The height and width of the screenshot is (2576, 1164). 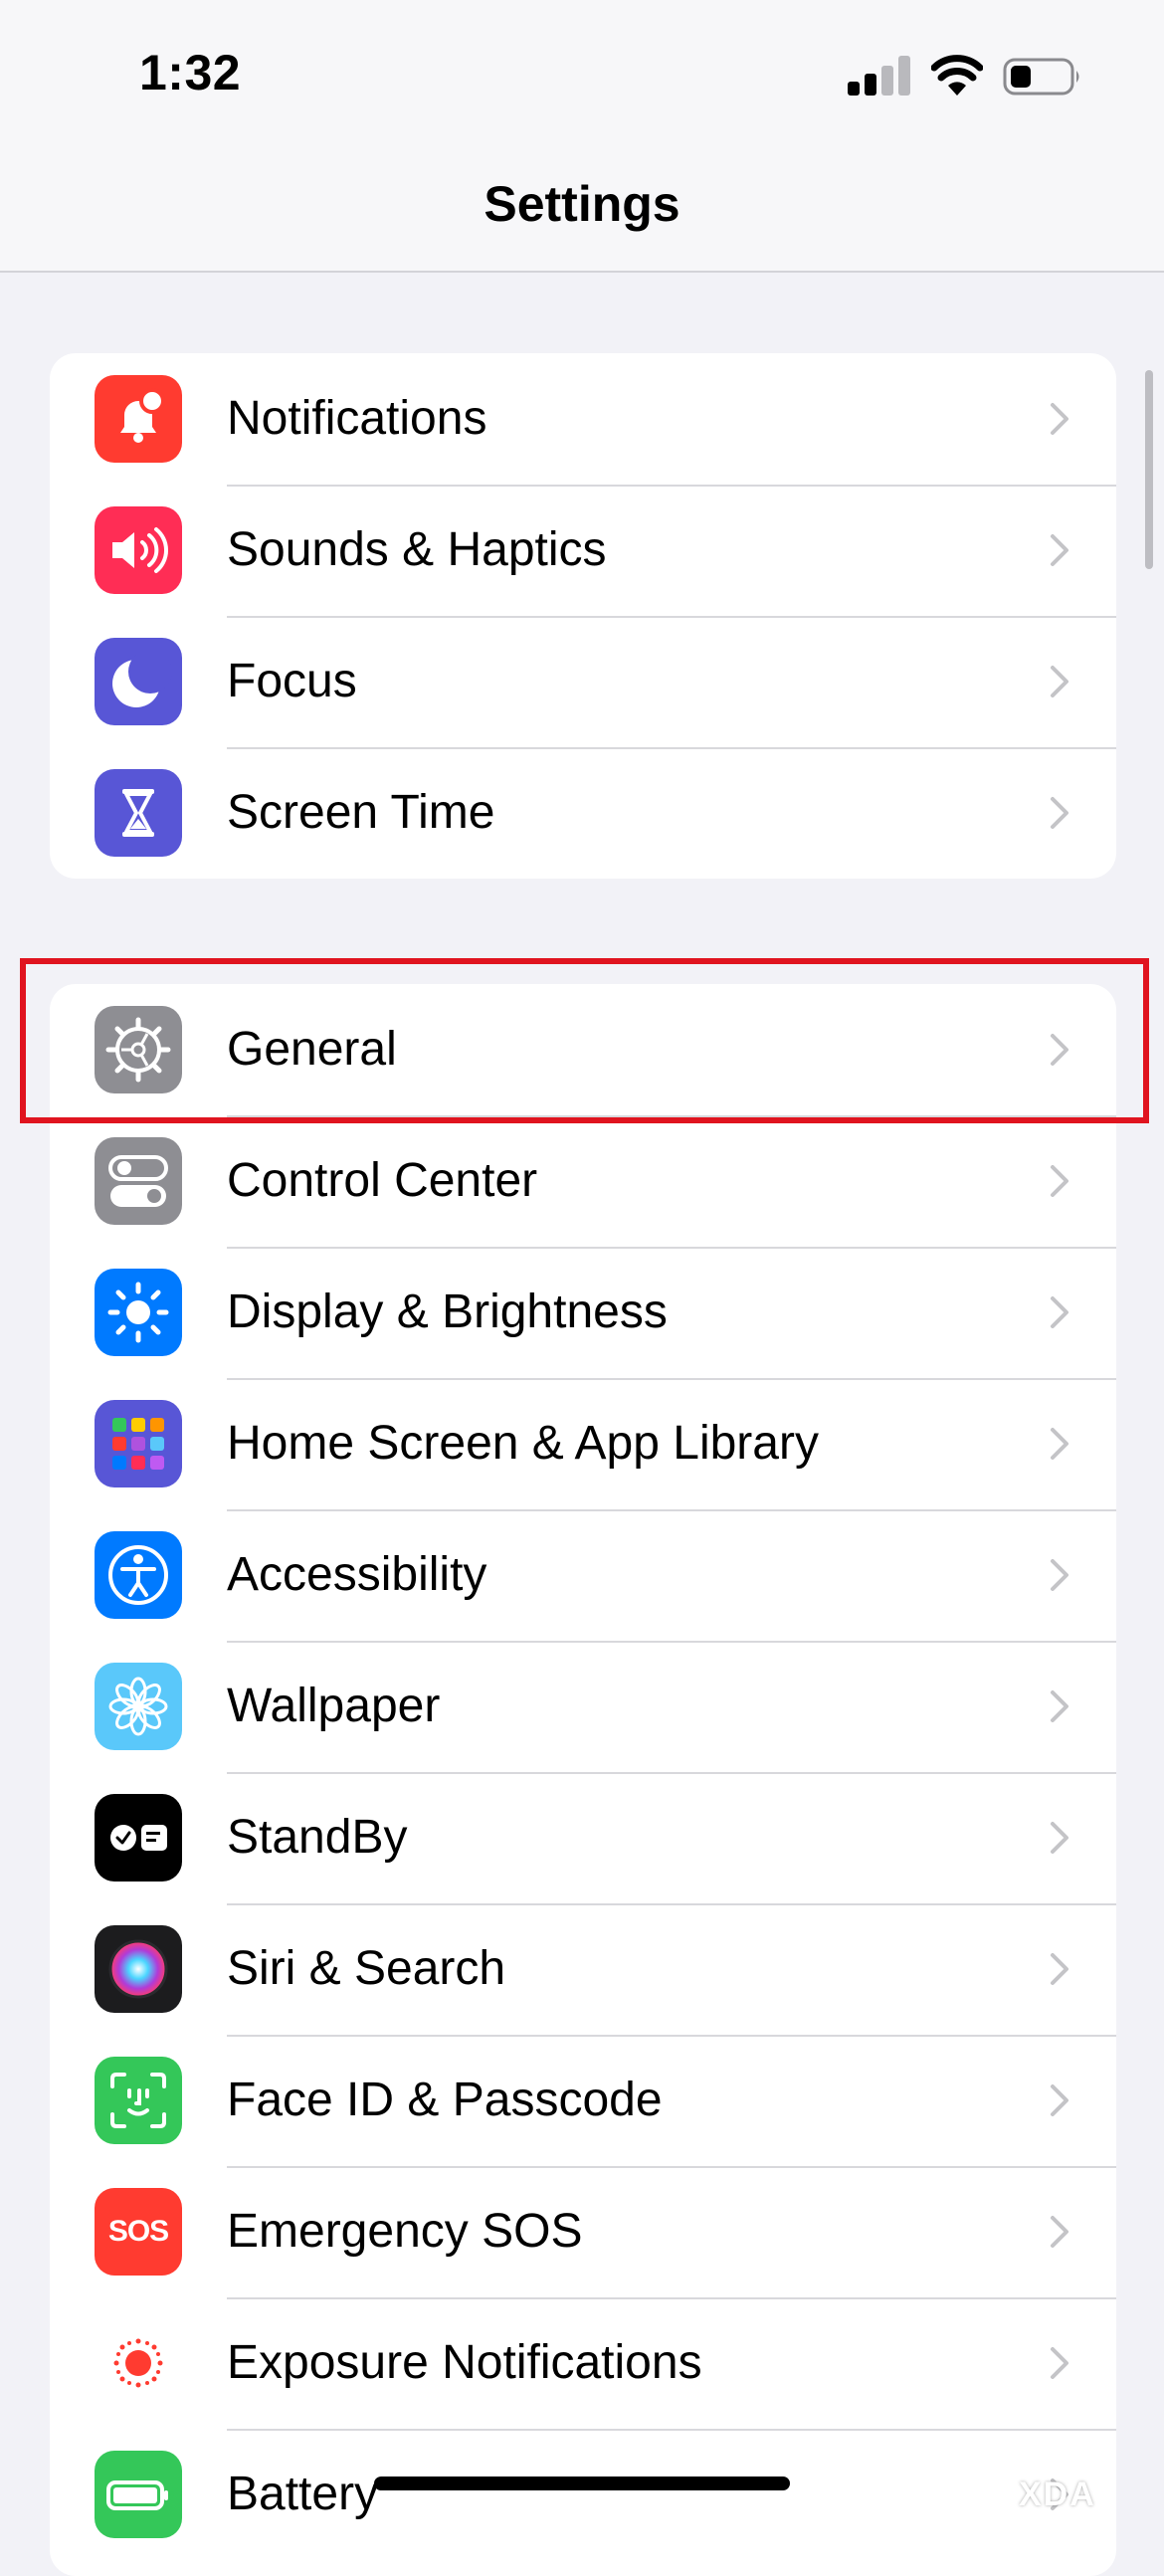 What do you see at coordinates (334, 1706) in the screenshot?
I see `settings-row-label: Wallpaper` at bounding box center [334, 1706].